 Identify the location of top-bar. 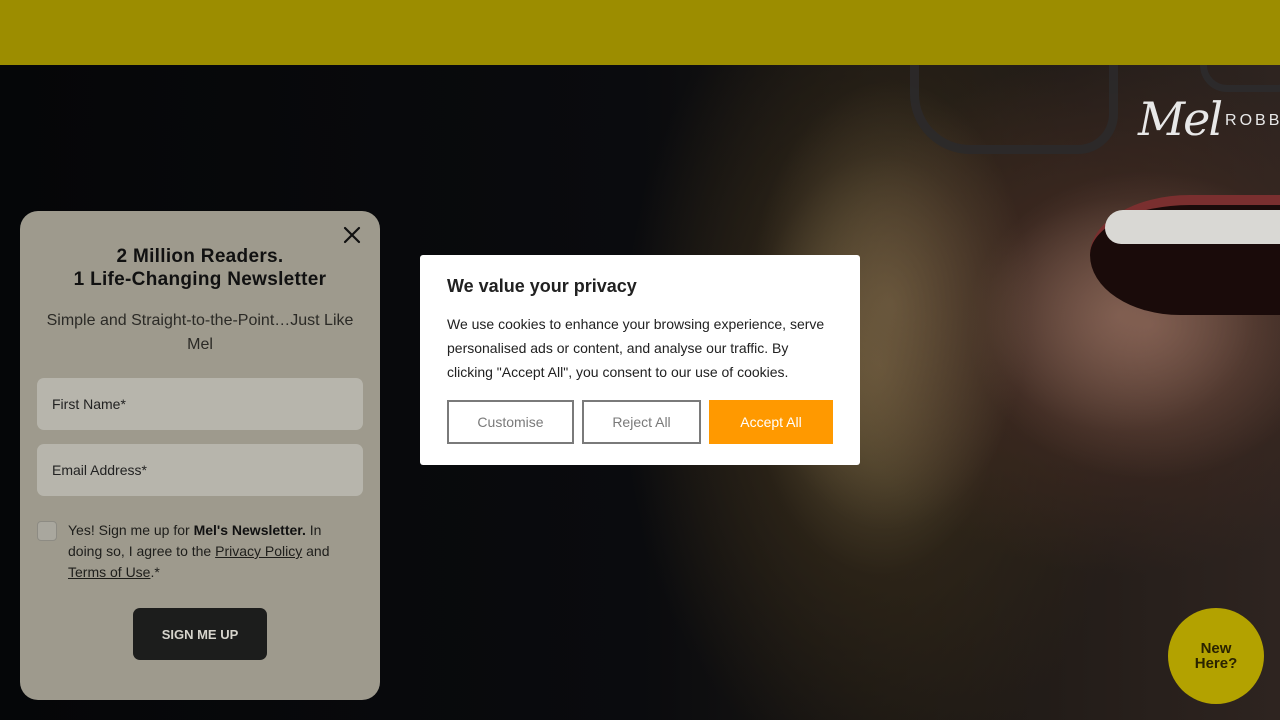
(640, 32).